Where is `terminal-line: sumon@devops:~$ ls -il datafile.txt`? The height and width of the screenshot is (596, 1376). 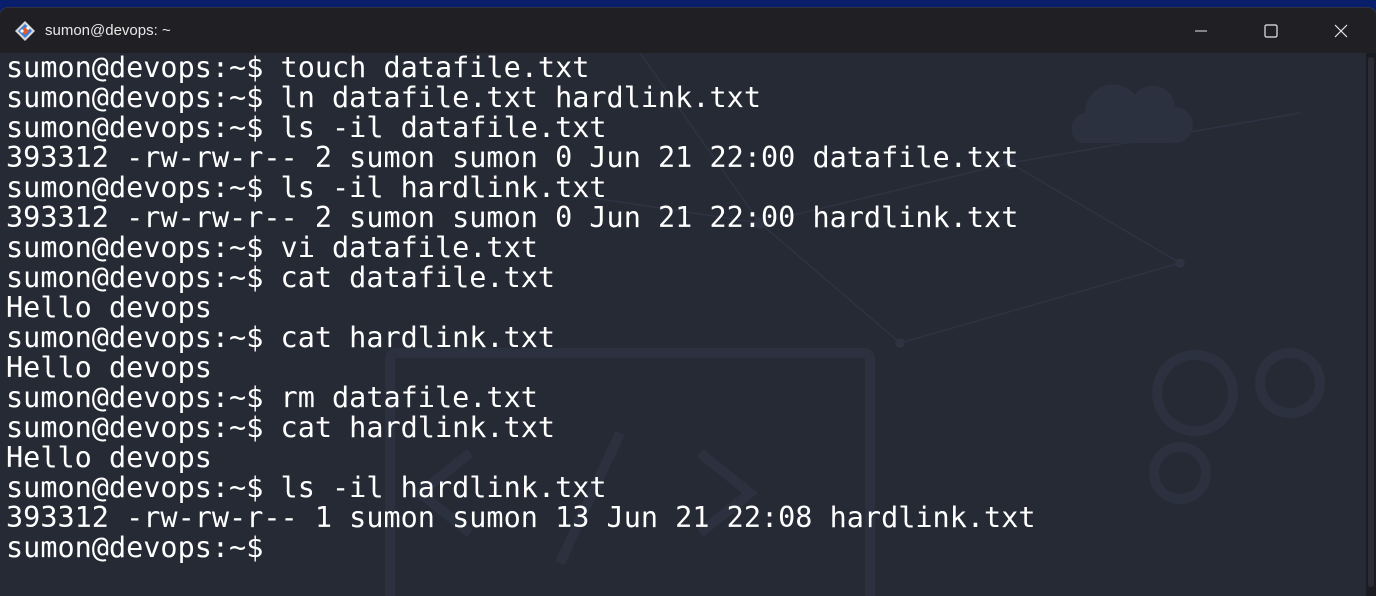 terminal-line: sumon@devops:~$ ls -il datafile.txt is located at coordinates (306, 127).